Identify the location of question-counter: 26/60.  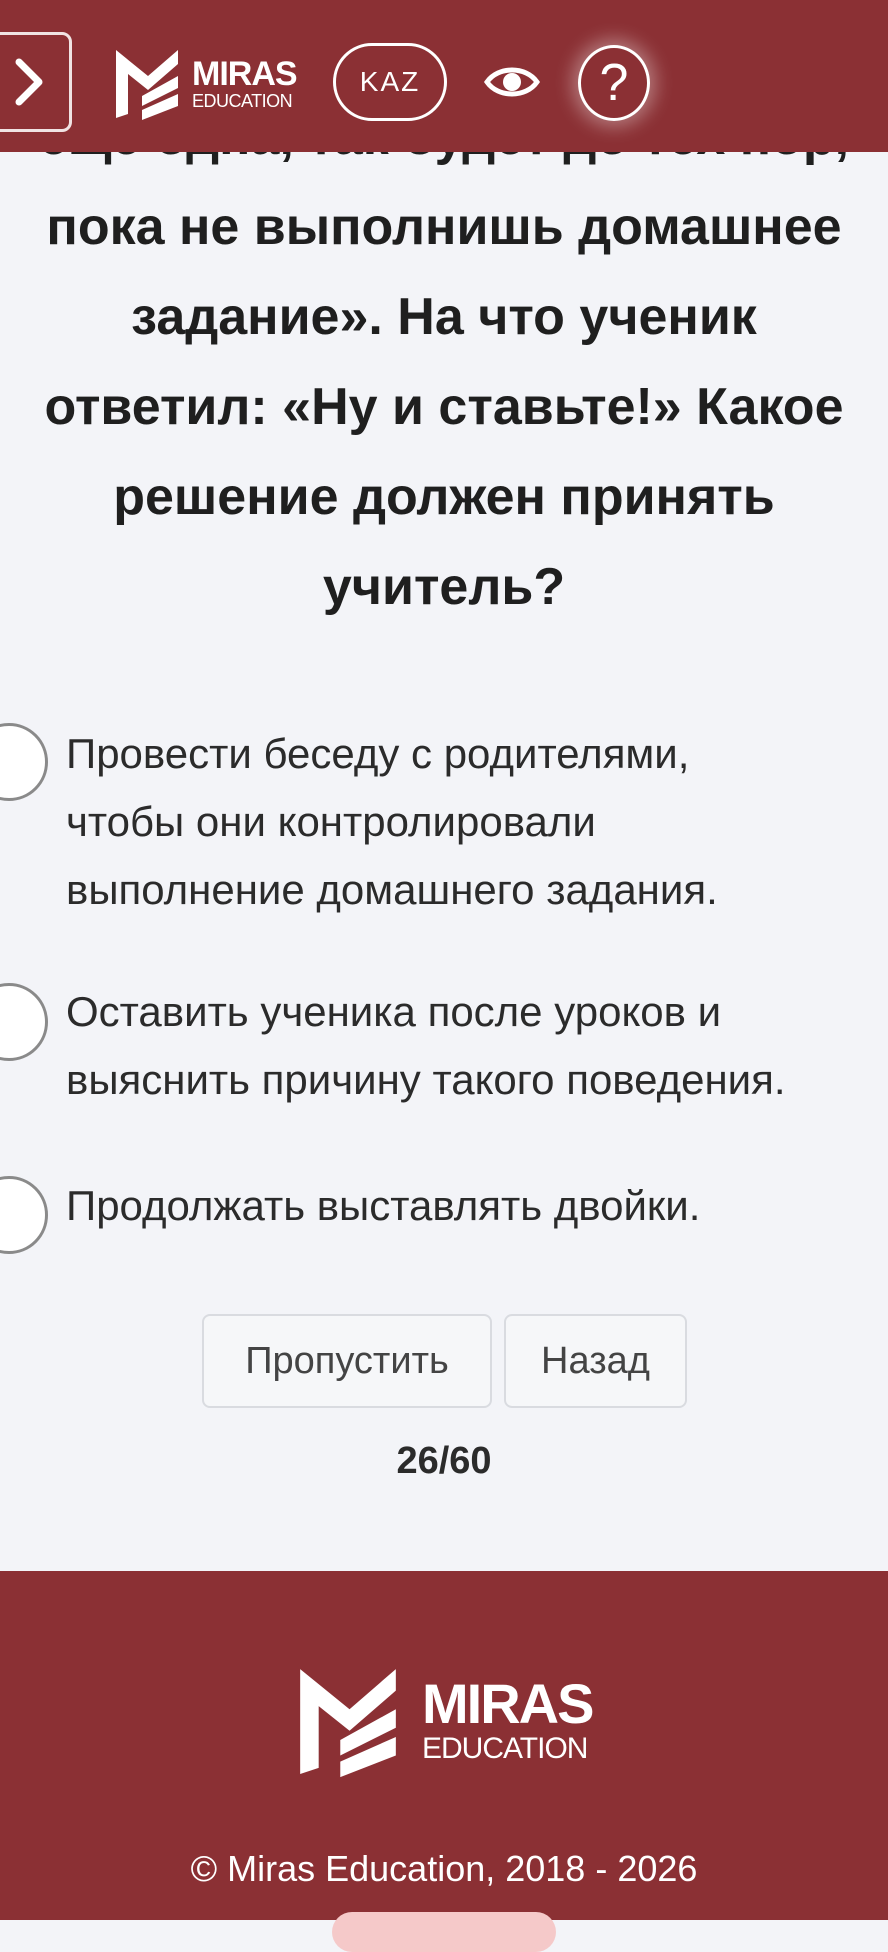
(444, 1461).